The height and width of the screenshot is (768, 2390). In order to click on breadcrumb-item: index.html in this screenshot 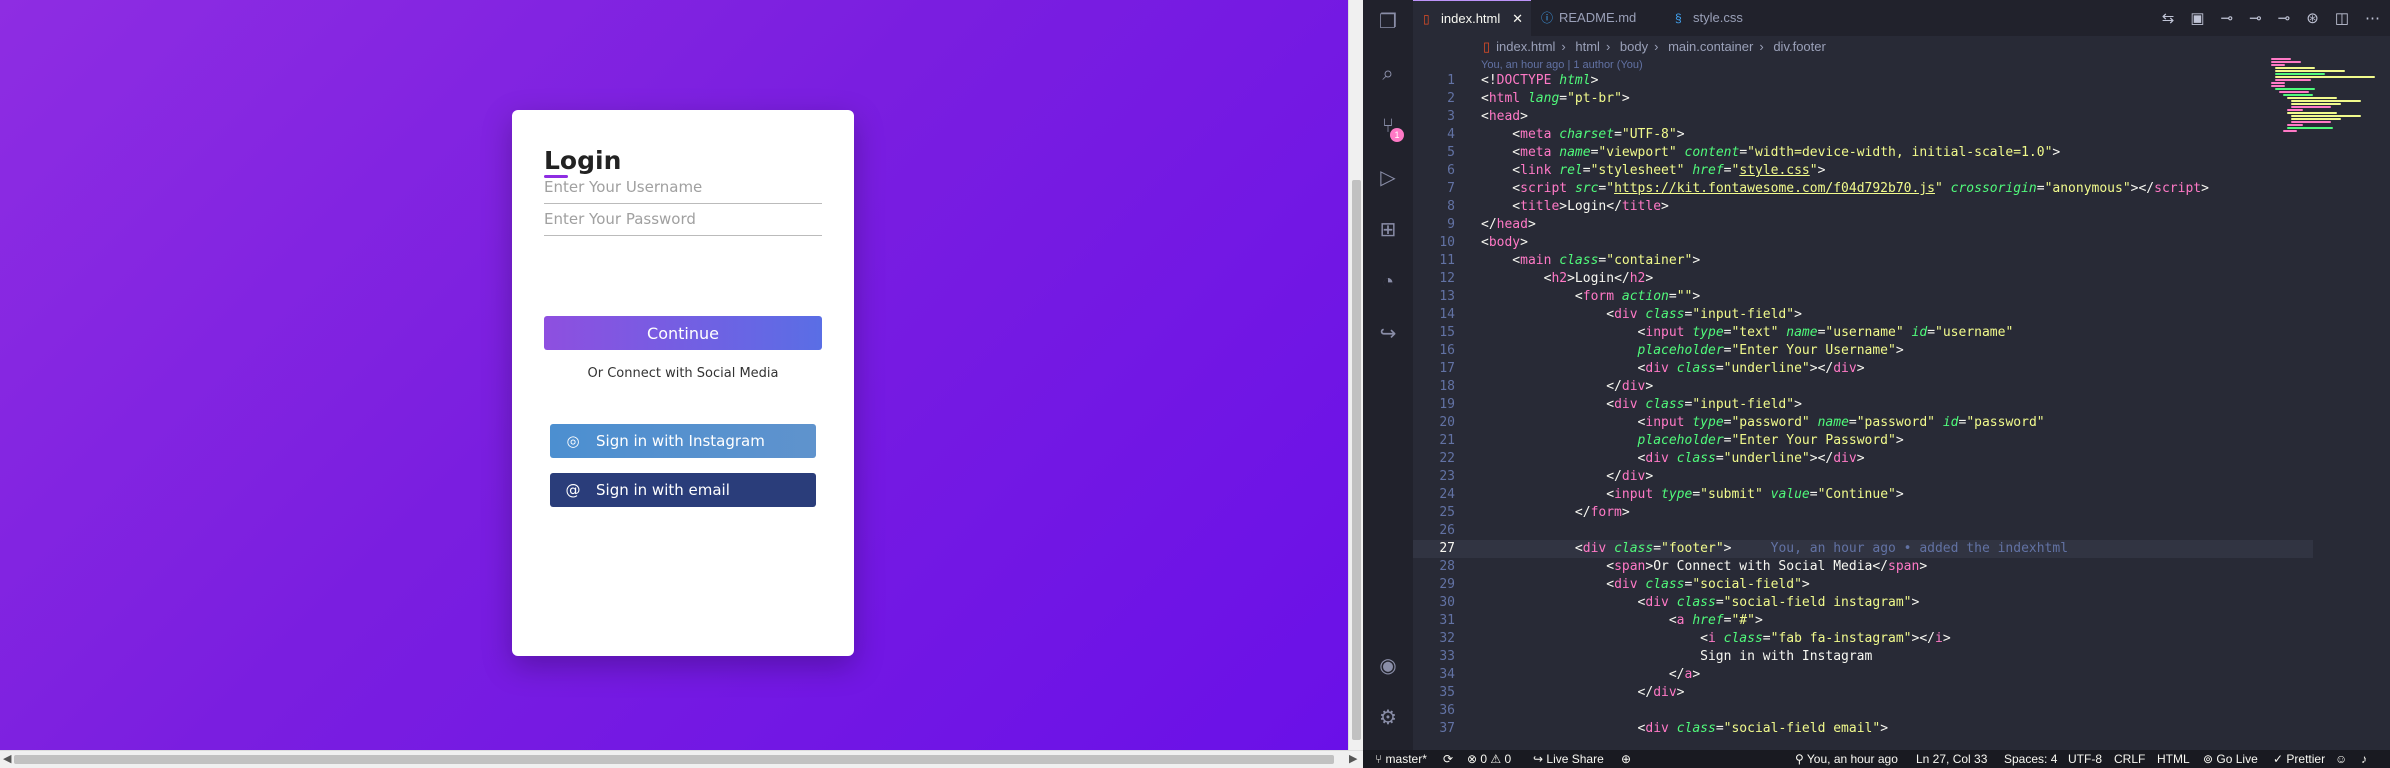, I will do `click(1525, 46)`.